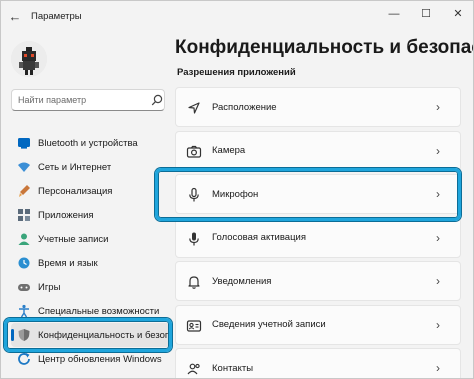 Image resolution: width=474 pixels, height=379 pixels. I want to click on list-item-location: Расположение ›, so click(318, 107).